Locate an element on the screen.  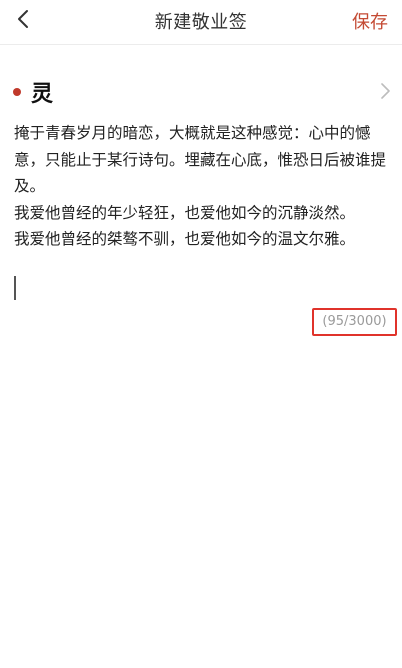
page-title: 新建敬业签 is located at coordinates (201, 22).